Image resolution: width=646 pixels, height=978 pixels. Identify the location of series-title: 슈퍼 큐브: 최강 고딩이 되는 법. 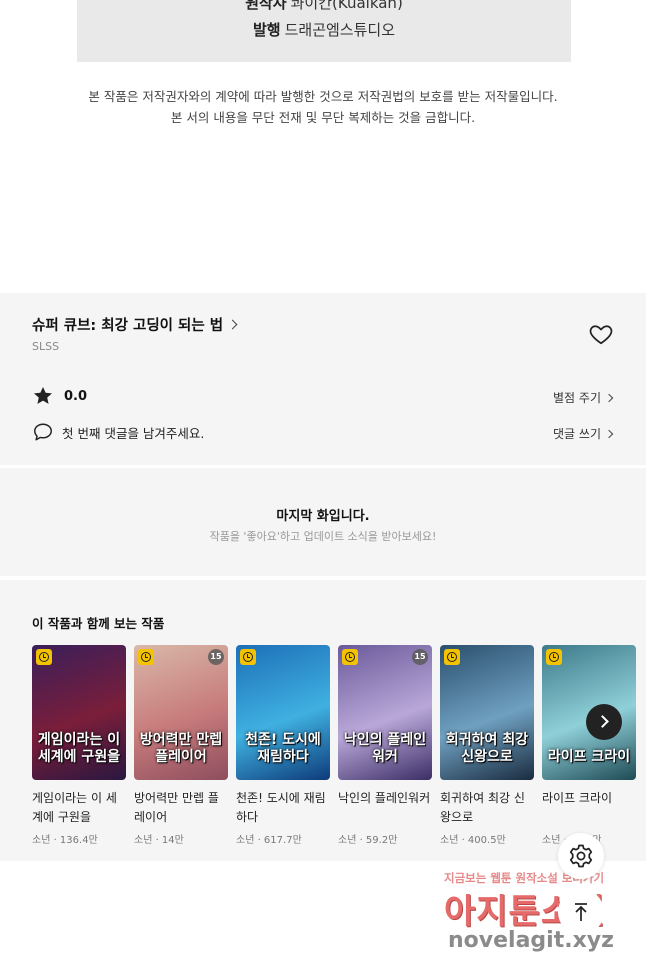
(128, 326).